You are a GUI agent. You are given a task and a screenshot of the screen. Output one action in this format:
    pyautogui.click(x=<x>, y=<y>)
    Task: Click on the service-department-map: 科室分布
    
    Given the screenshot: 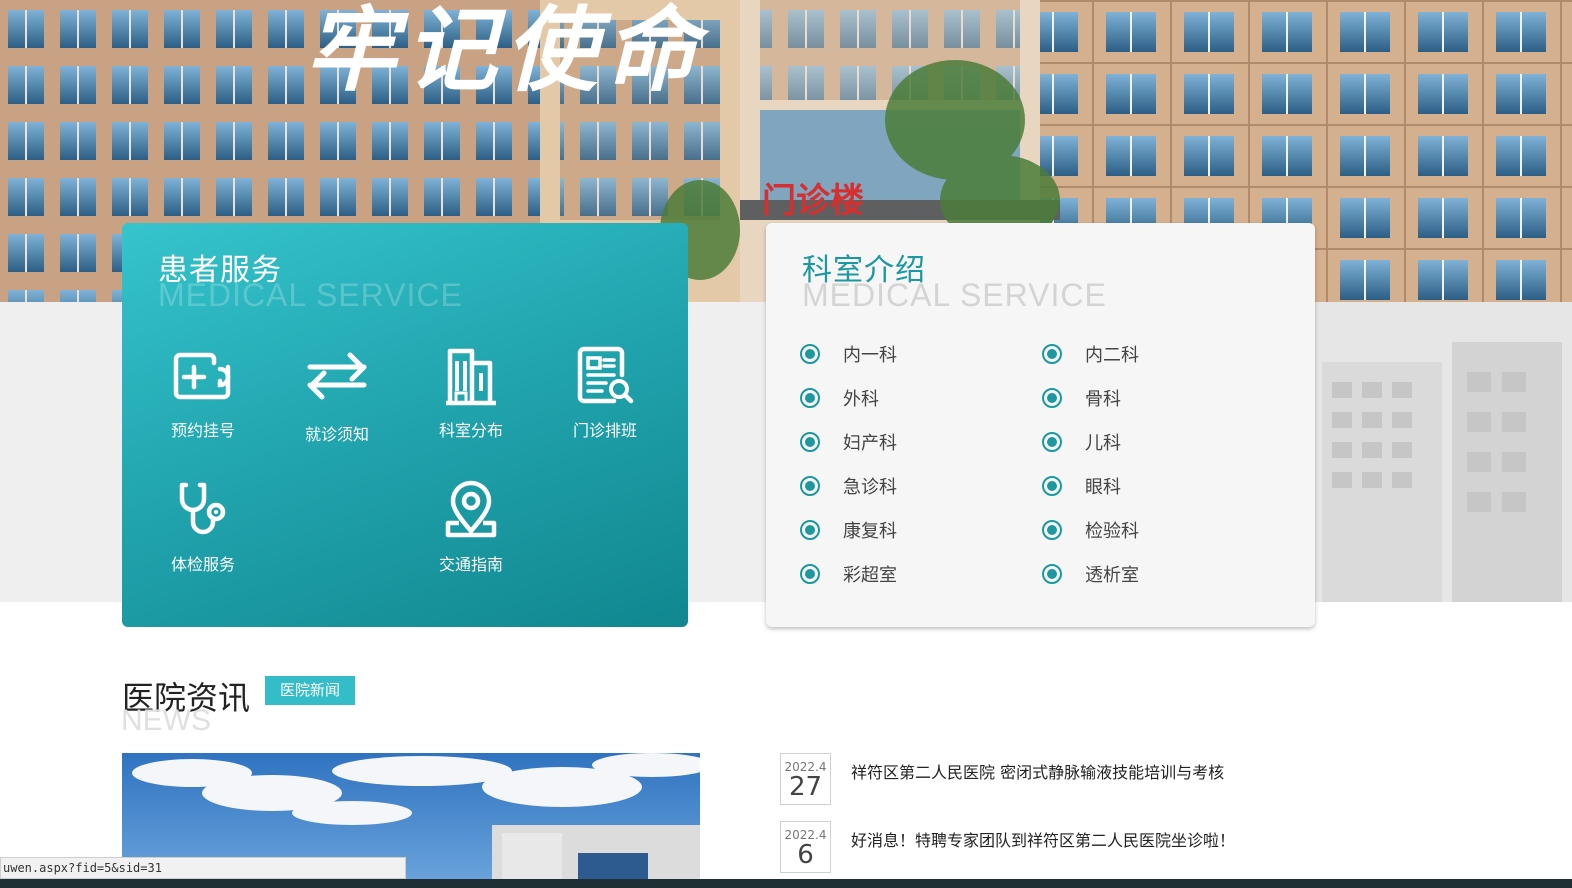 What is the action you would take?
    pyautogui.click(x=471, y=393)
    